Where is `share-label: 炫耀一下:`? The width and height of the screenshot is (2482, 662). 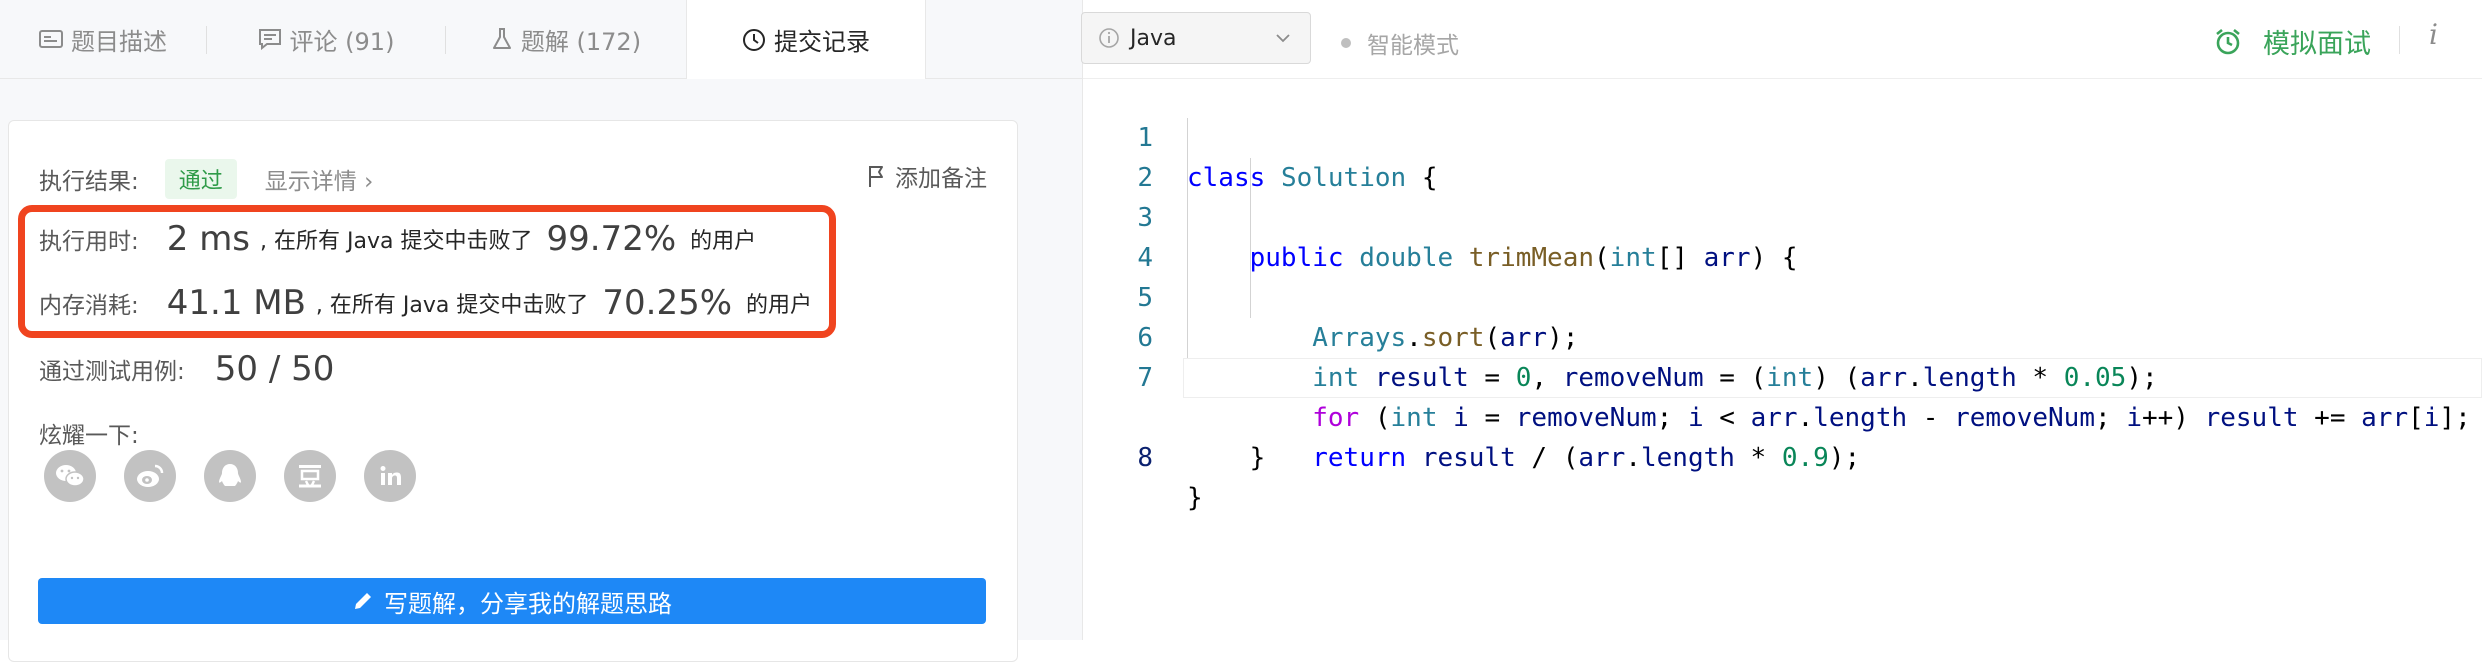 share-label: 炫耀一下: is located at coordinates (89, 436).